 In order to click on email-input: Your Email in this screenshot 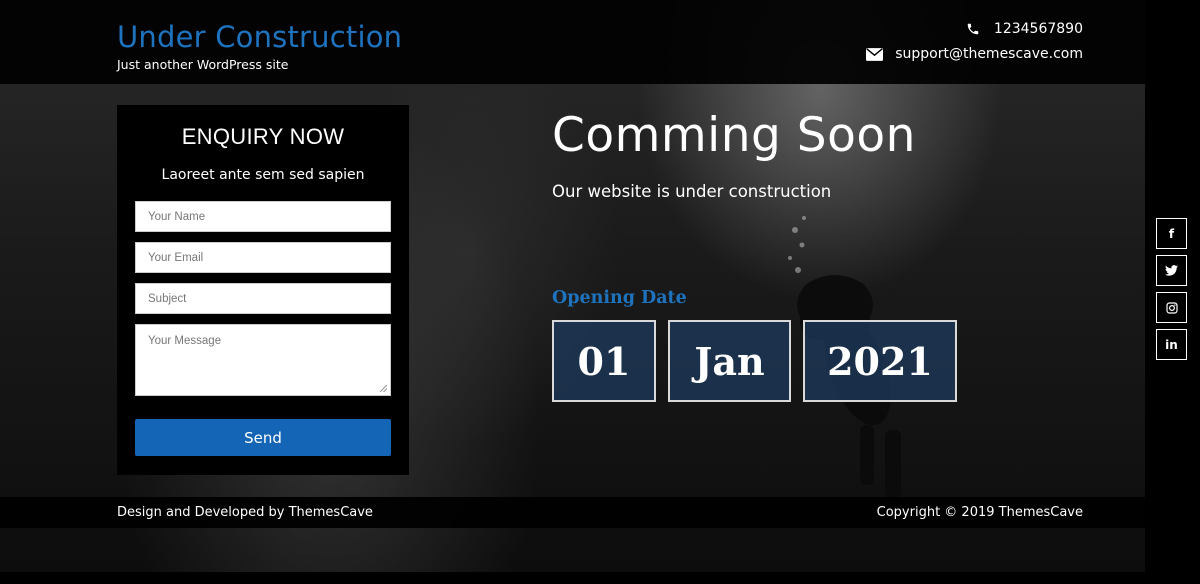, I will do `click(263, 257)`.